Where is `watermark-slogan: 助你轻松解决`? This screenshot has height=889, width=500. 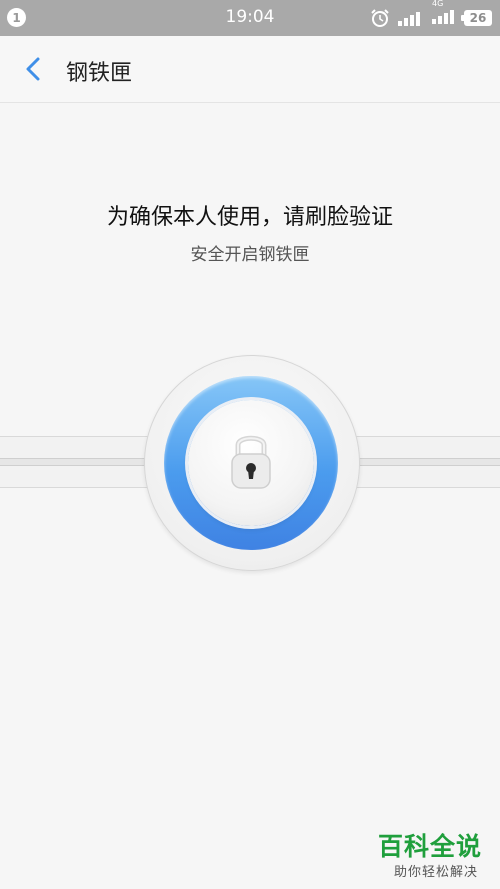
watermark-slogan: 助你轻松解决 is located at coordinates (435, 872).